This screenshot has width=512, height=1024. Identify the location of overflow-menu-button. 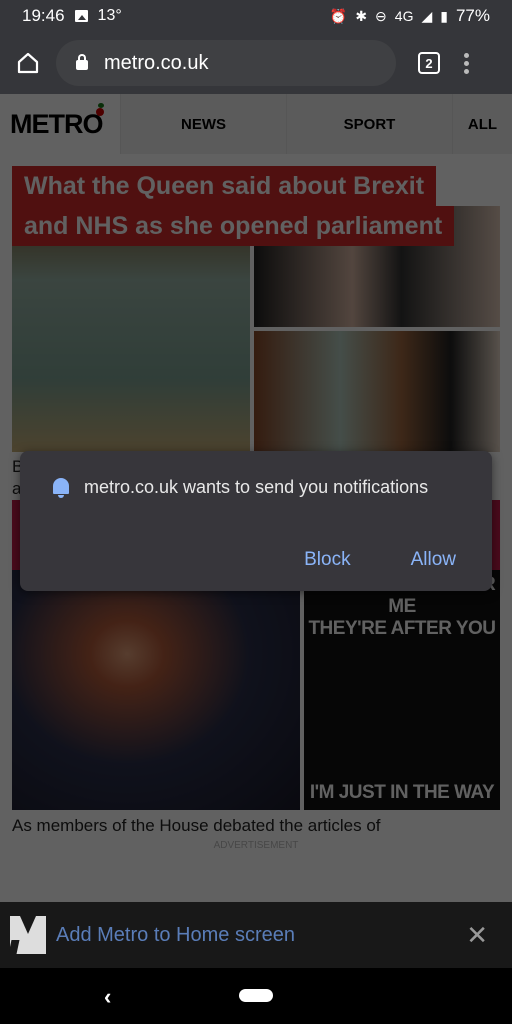
(466, 63).